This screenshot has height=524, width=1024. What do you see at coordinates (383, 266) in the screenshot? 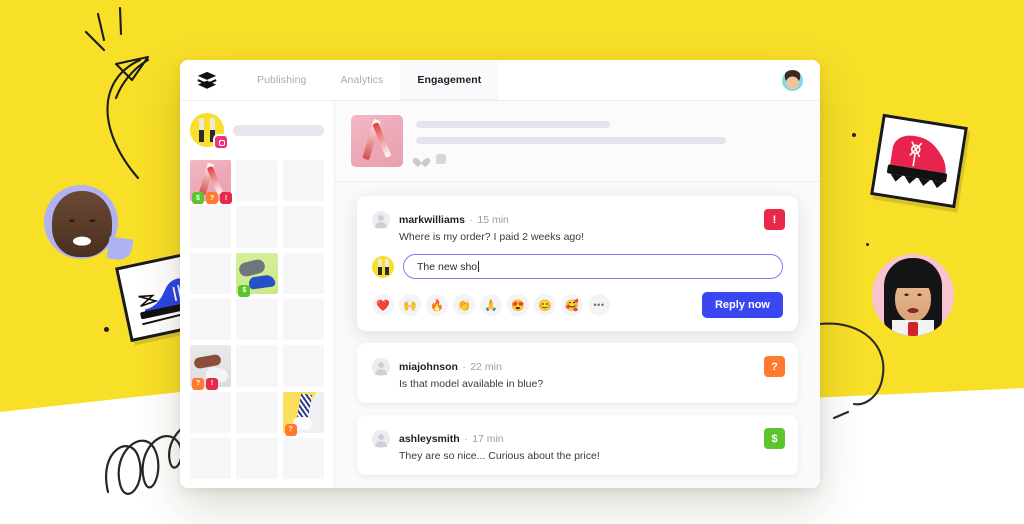
I see `brand-avatar-icon` at bounding box center [383, 266].